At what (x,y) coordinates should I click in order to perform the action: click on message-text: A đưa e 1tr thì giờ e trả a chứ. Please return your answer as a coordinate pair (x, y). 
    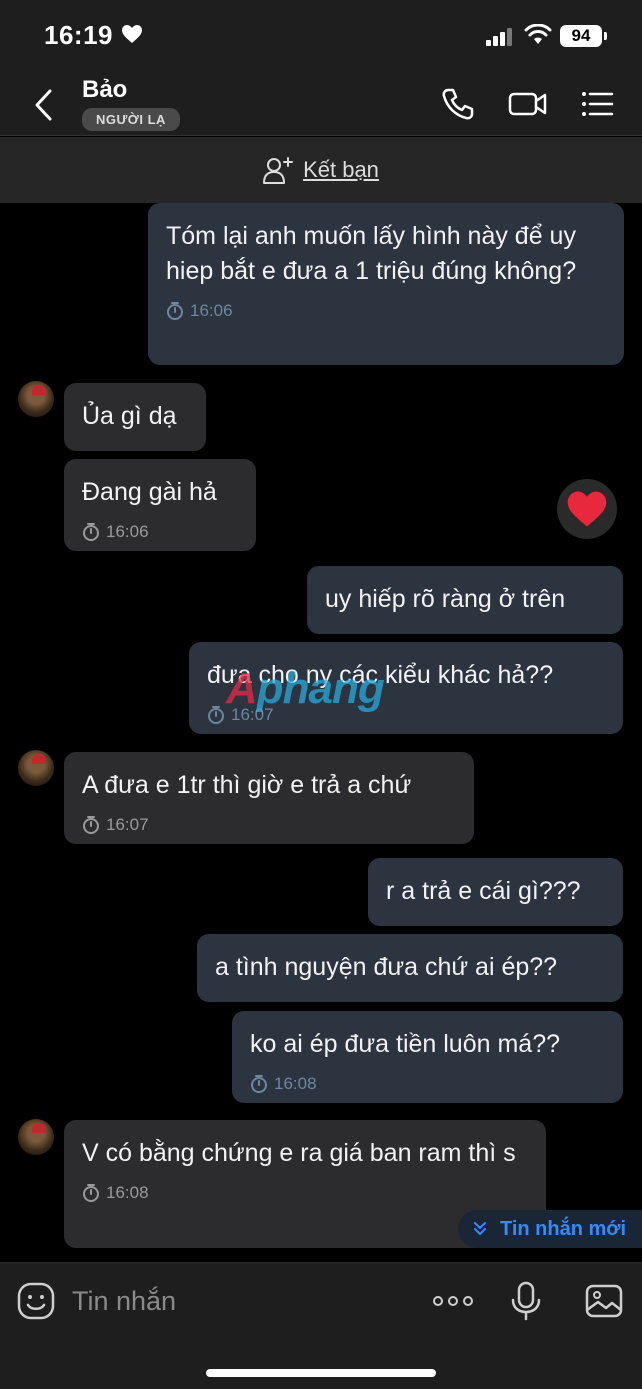
    Looking at the image, I should click on (247, 785).